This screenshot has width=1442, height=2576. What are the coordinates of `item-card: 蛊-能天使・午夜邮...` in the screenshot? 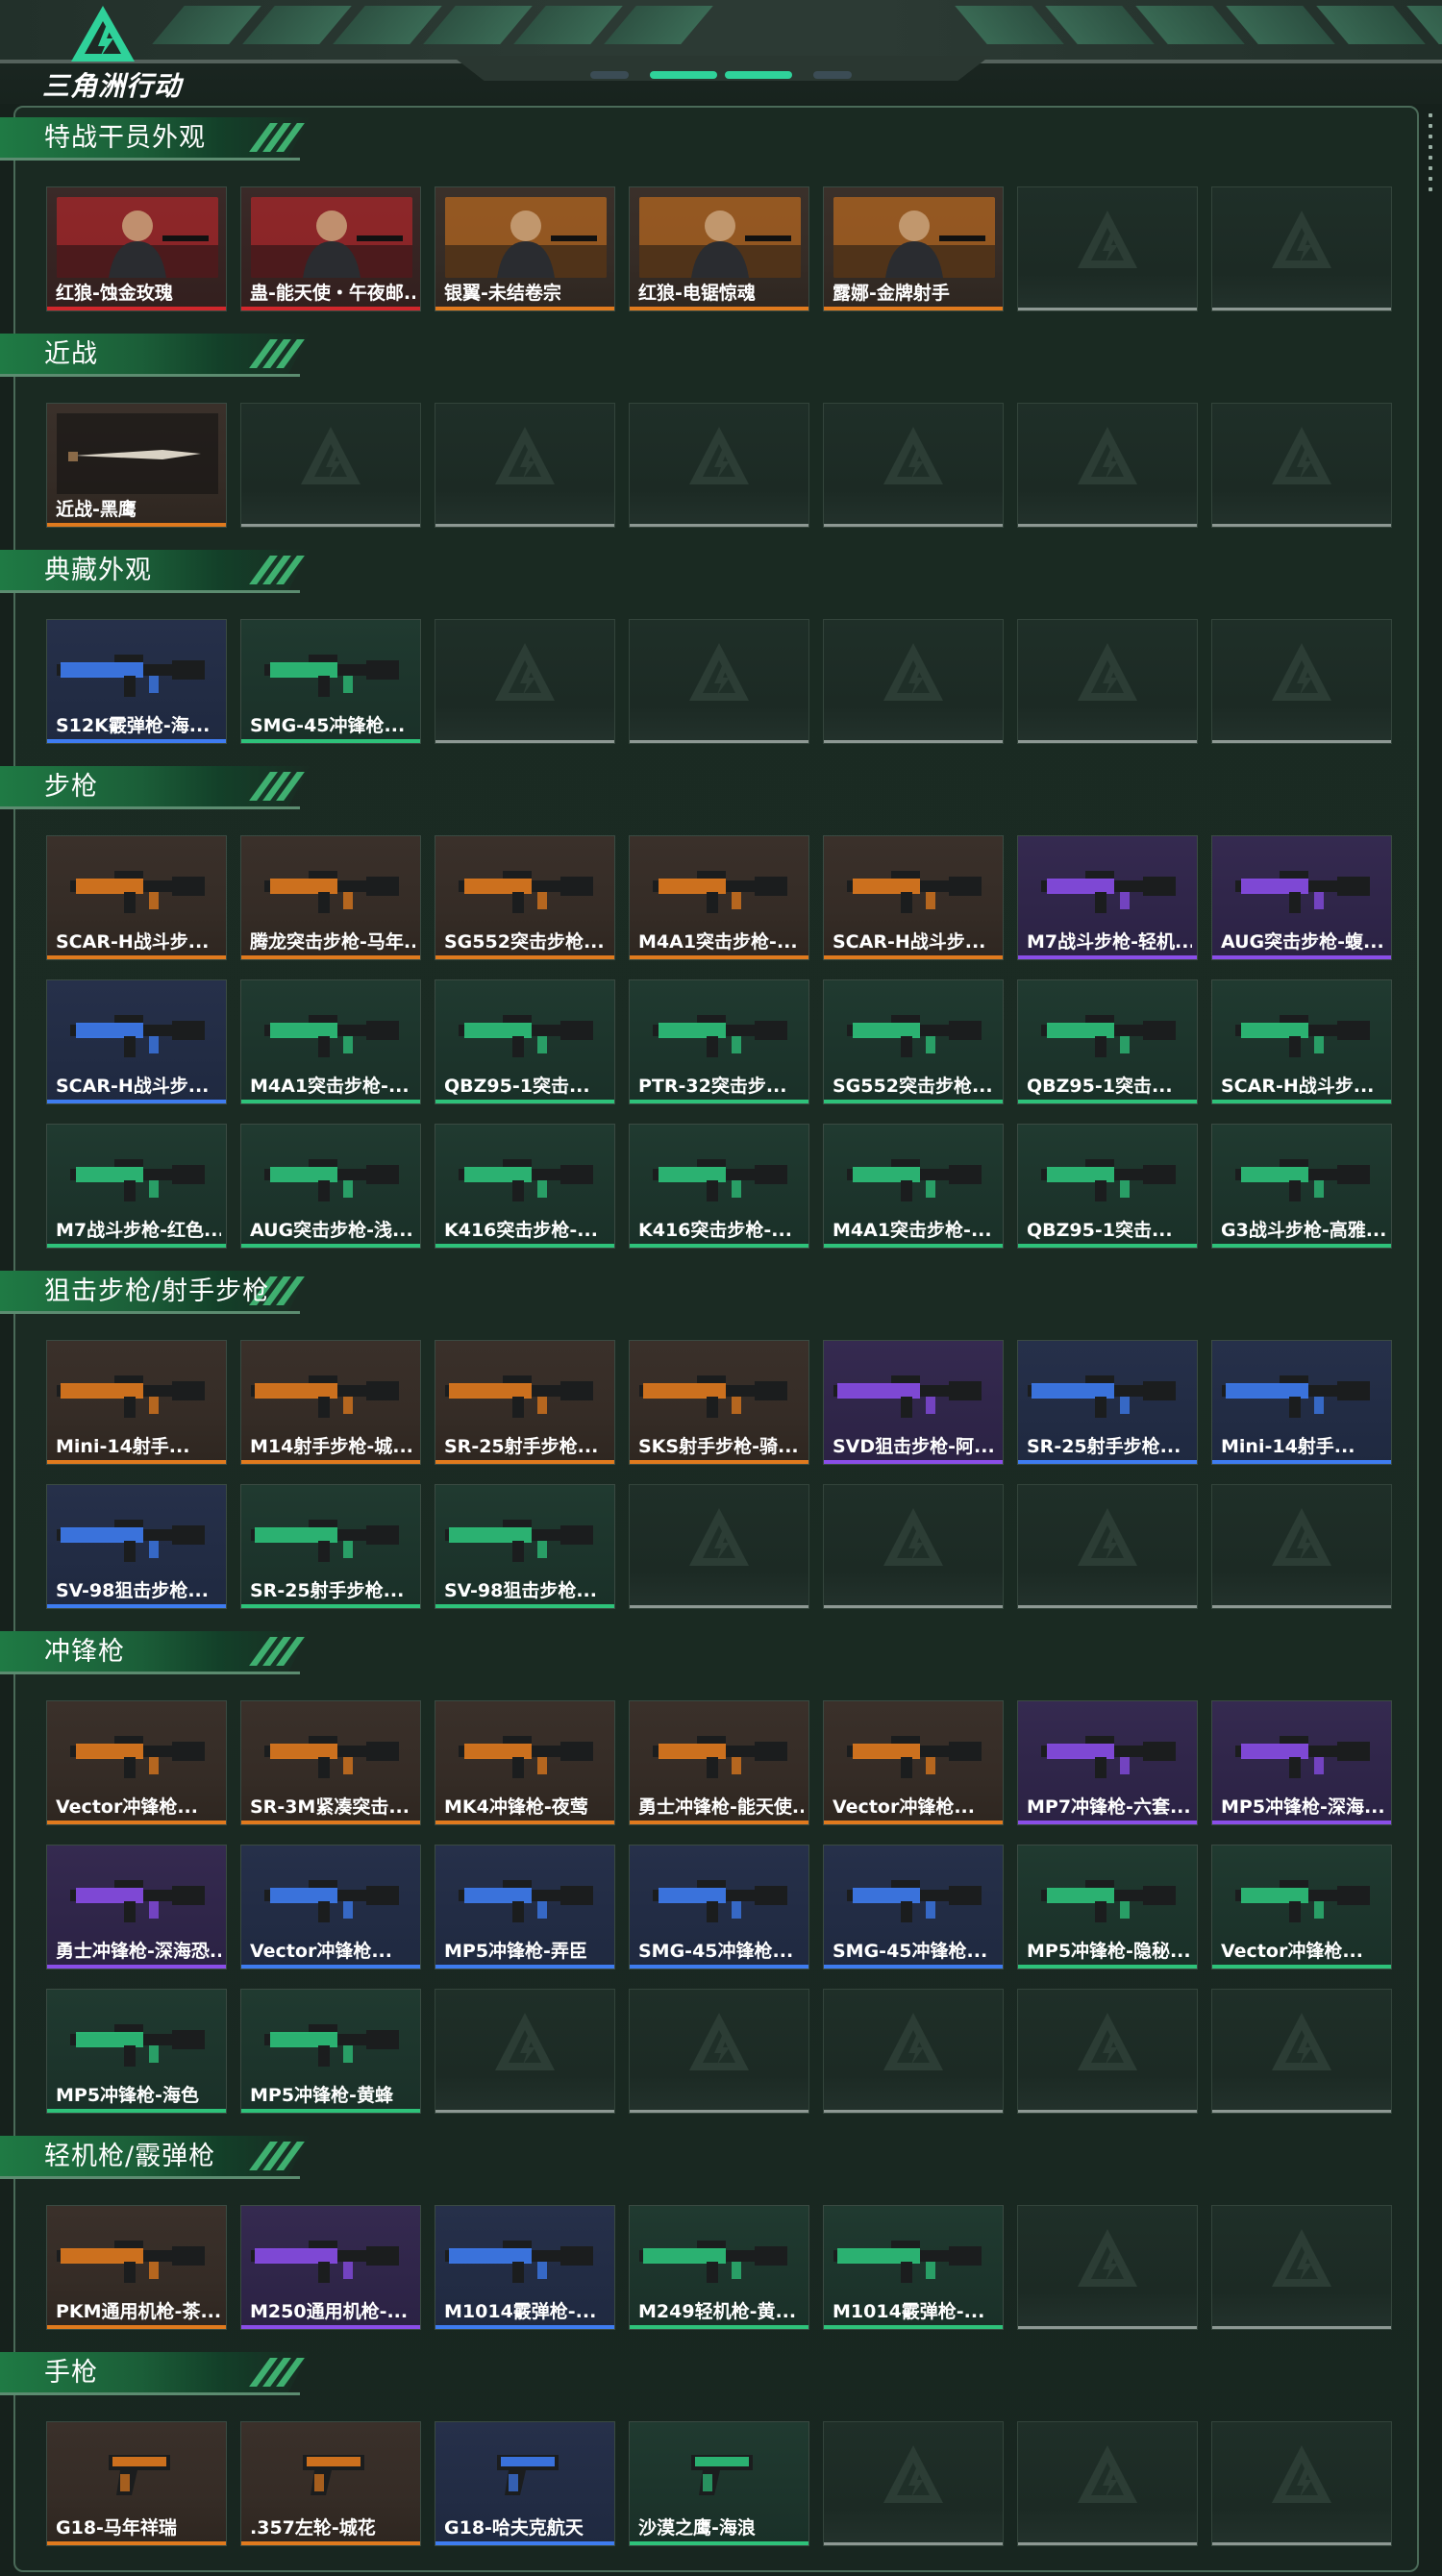 It's located at (330, 249).